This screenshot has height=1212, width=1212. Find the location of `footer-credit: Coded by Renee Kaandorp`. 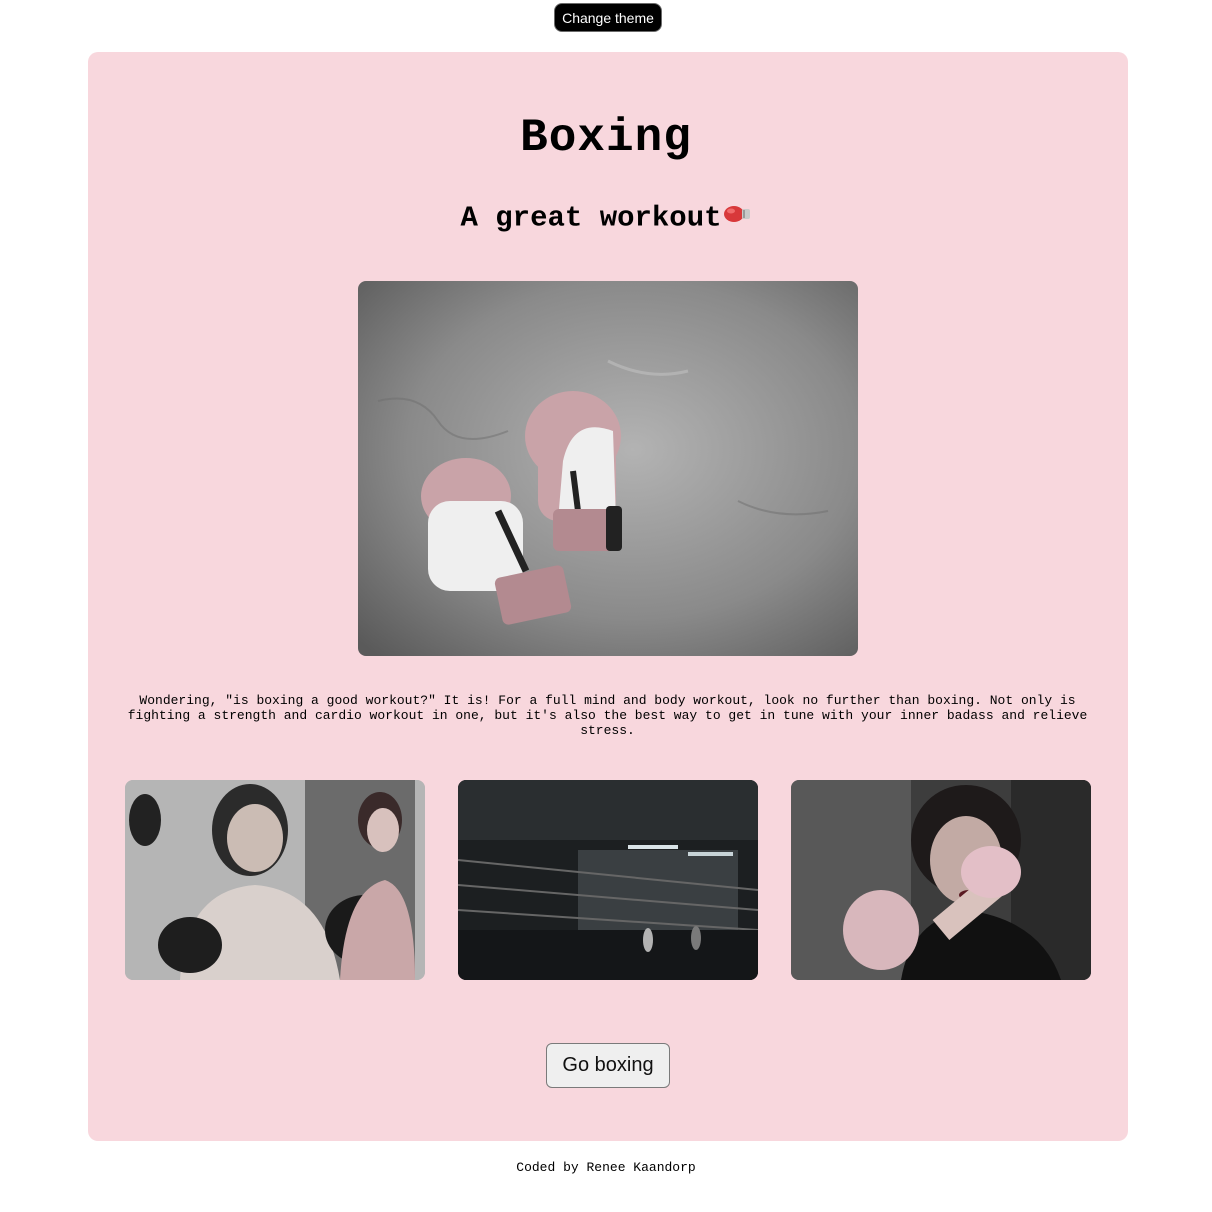

footer-credit: Coded by Renee Kaandorp is located at coordinates (606, 1167).